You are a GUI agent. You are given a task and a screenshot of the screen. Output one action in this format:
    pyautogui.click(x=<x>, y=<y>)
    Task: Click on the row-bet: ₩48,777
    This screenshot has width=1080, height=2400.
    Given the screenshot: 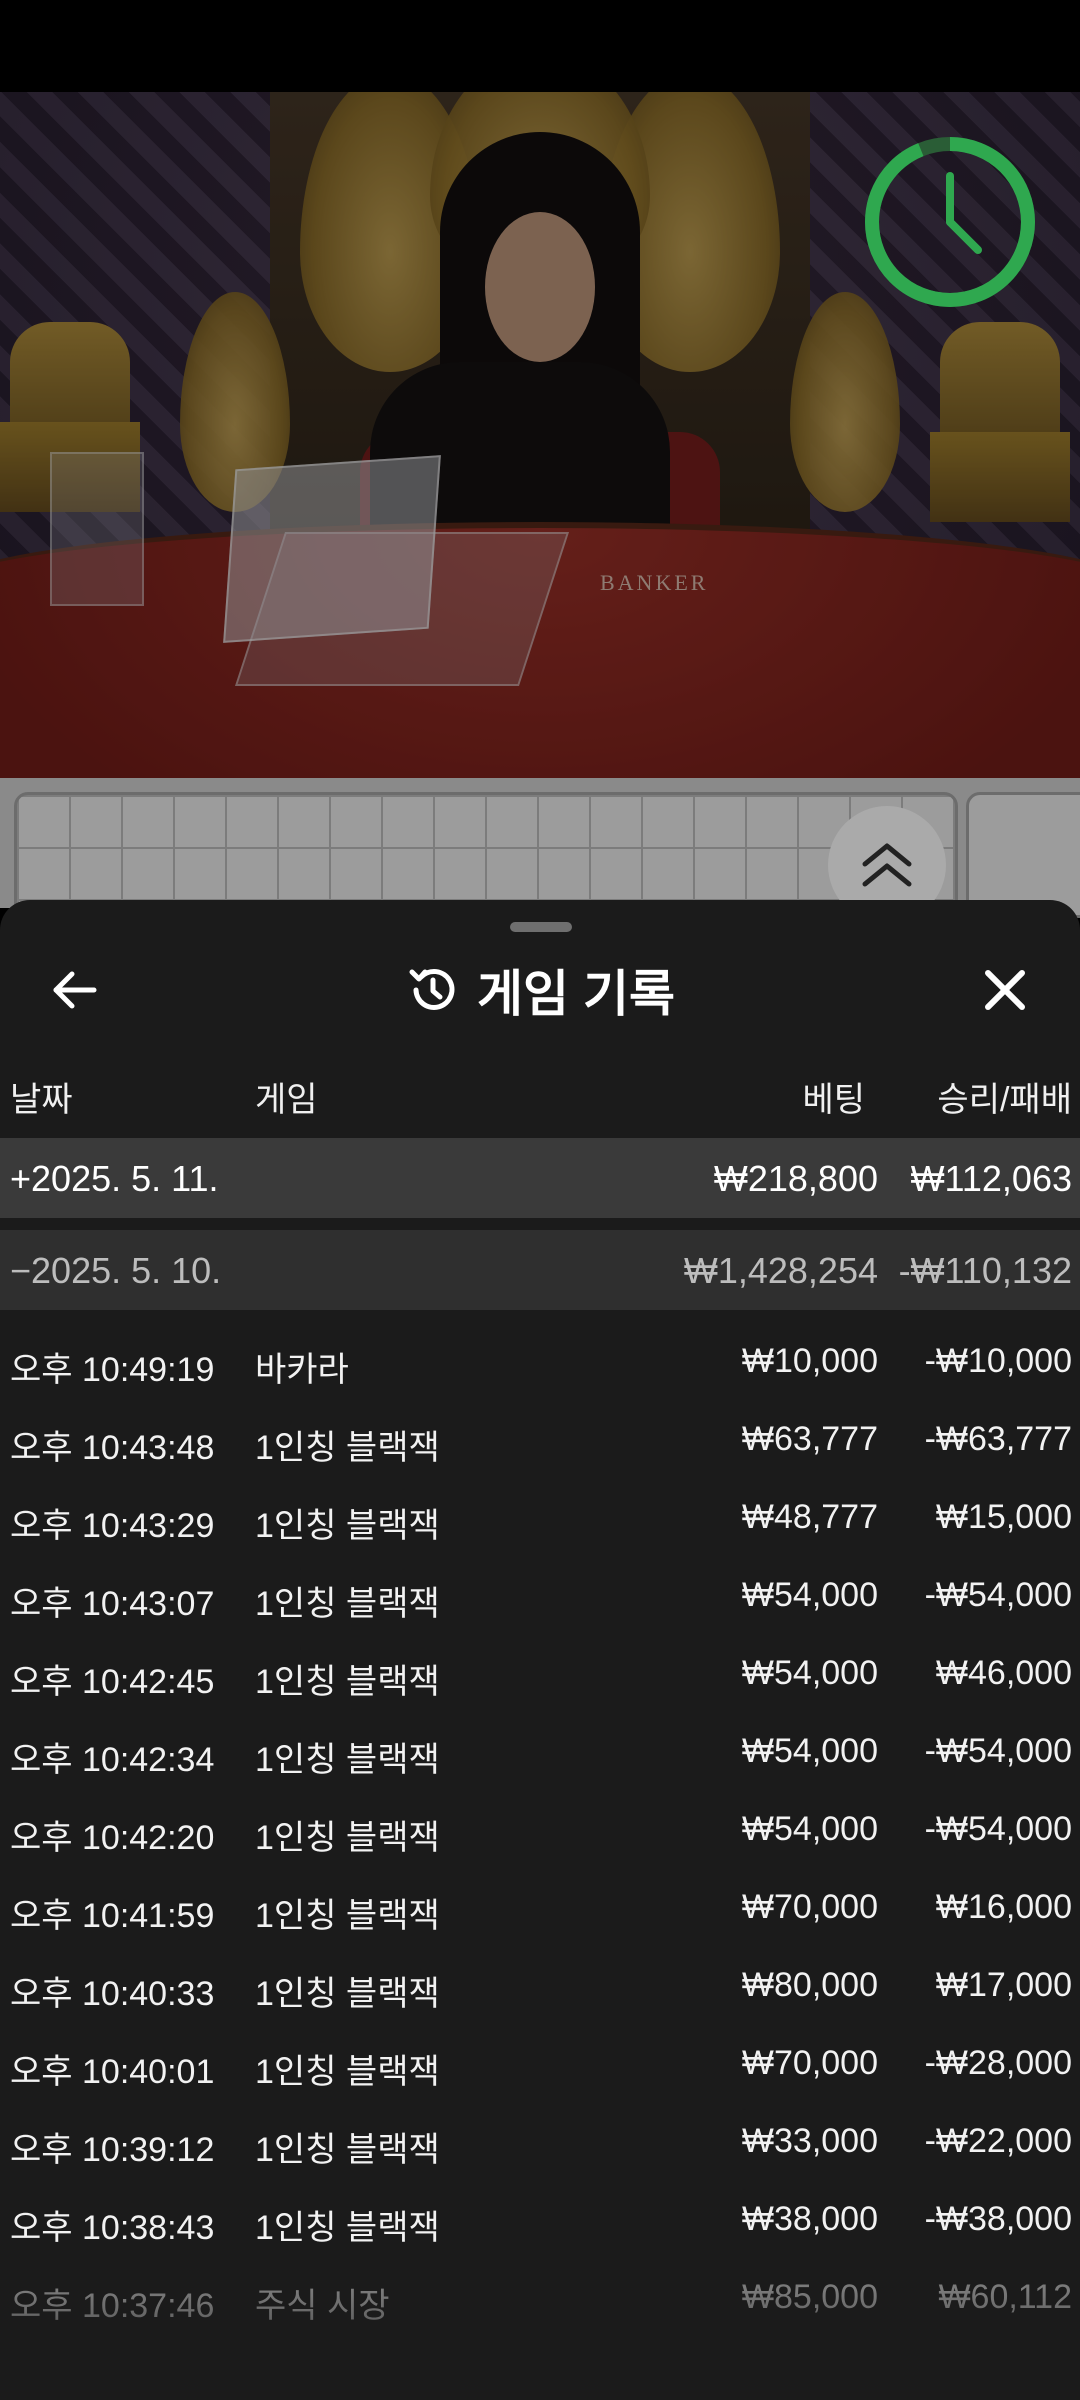 What is the action you would take?
    pyautogui.click(x=809, y=1517)
    